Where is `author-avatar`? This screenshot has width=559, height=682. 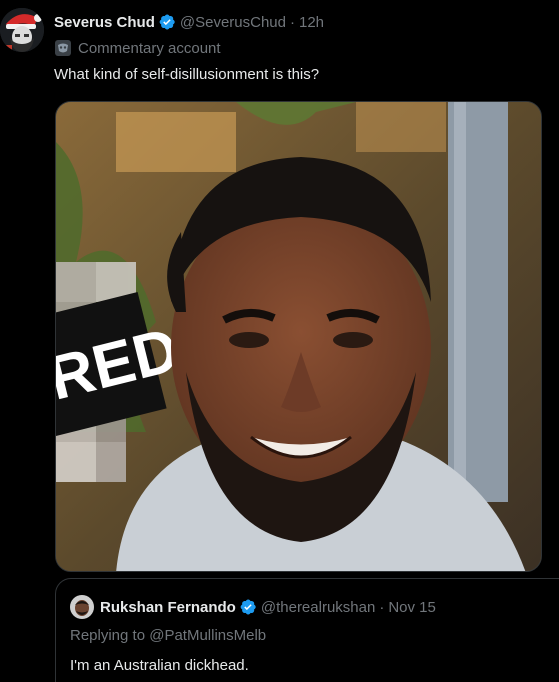
author-avatar is located at coordinates (22, 30).